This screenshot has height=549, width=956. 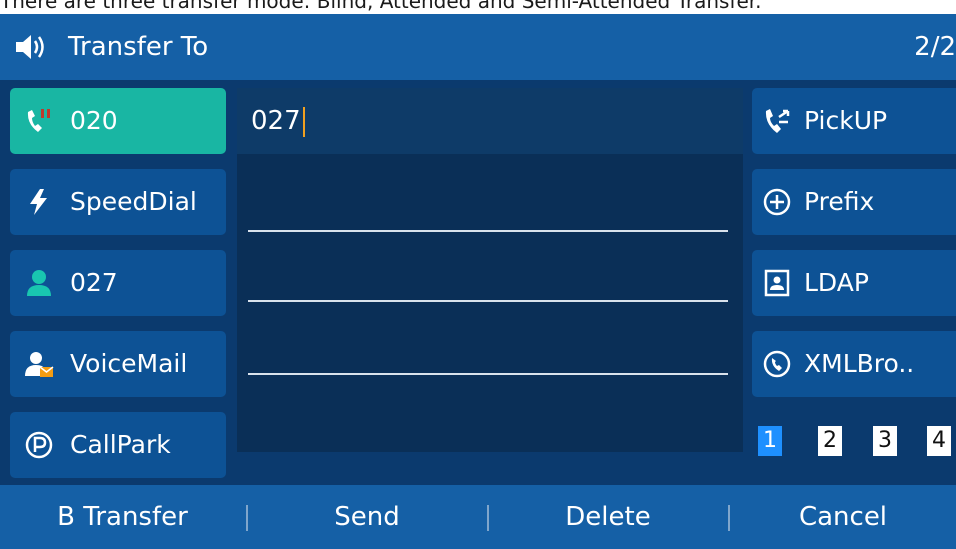 What do you see at coordinates (836, 282) in the screenshot?
I see `ldap-label: LDAP` at bounding box center [836, 282].